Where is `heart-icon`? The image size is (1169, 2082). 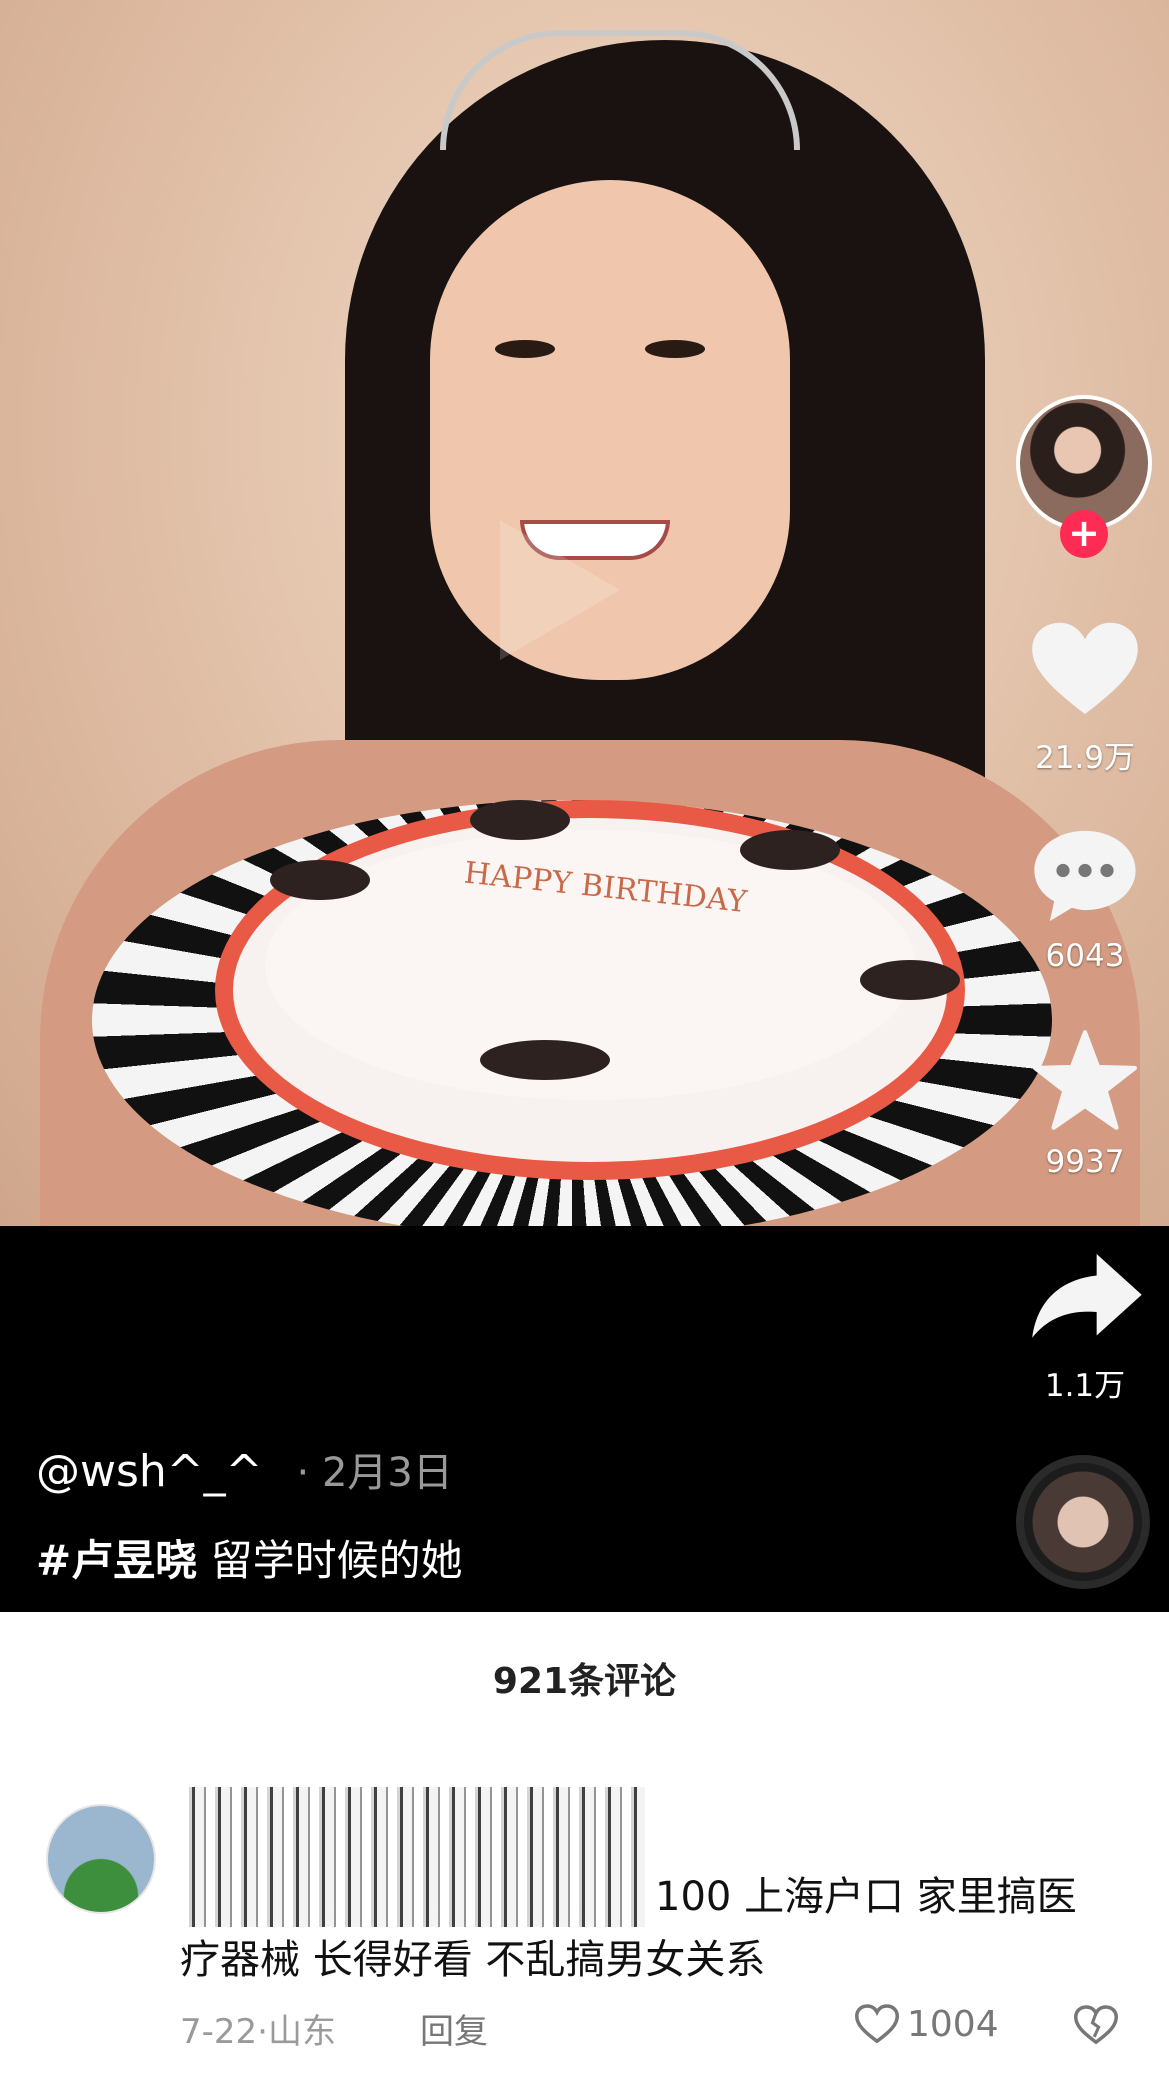 heart-icon is located at coordinates (1085, 670).